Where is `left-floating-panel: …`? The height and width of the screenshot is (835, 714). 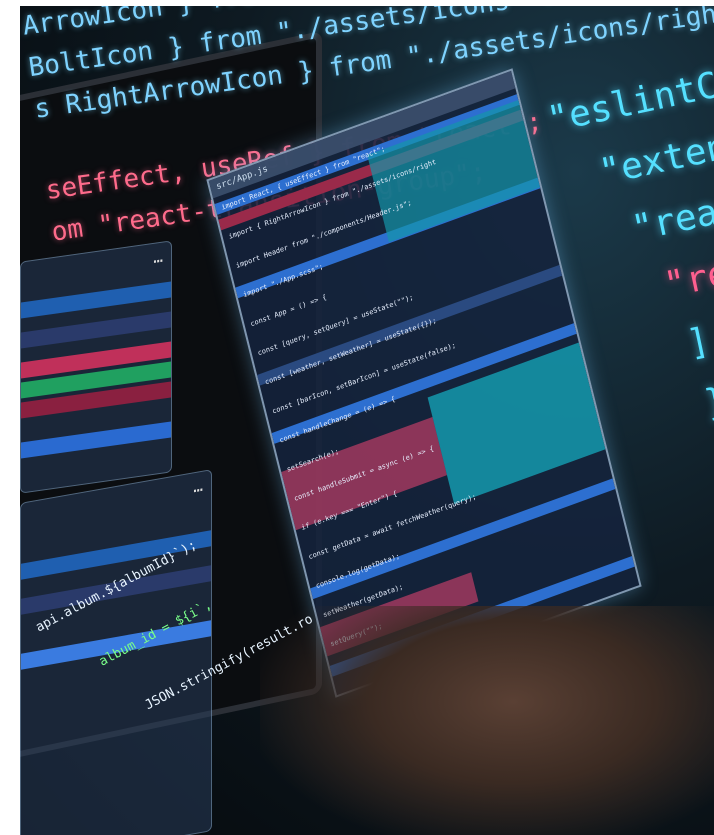
left-floating-panel: … is located at coordinates (96, 367).